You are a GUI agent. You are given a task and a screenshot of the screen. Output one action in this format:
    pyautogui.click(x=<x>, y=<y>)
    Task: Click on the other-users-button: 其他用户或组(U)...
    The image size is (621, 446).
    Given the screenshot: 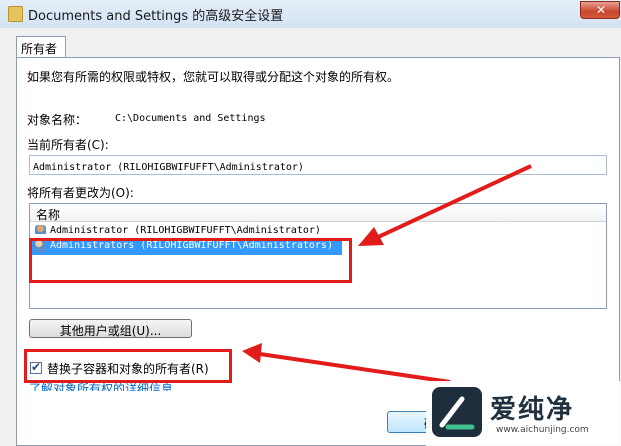 What is the action you would take?
    pyautogui.click(x=110, y=328)
    